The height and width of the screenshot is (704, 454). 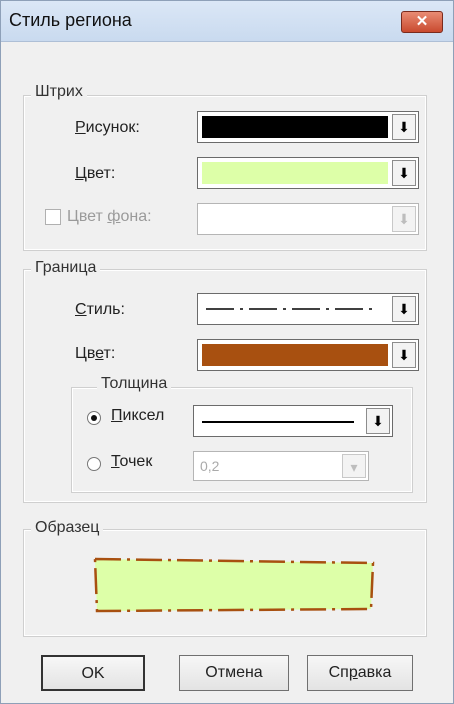 I want to click on background-color-dropdown: ⬇, so click(x=308, y=219).